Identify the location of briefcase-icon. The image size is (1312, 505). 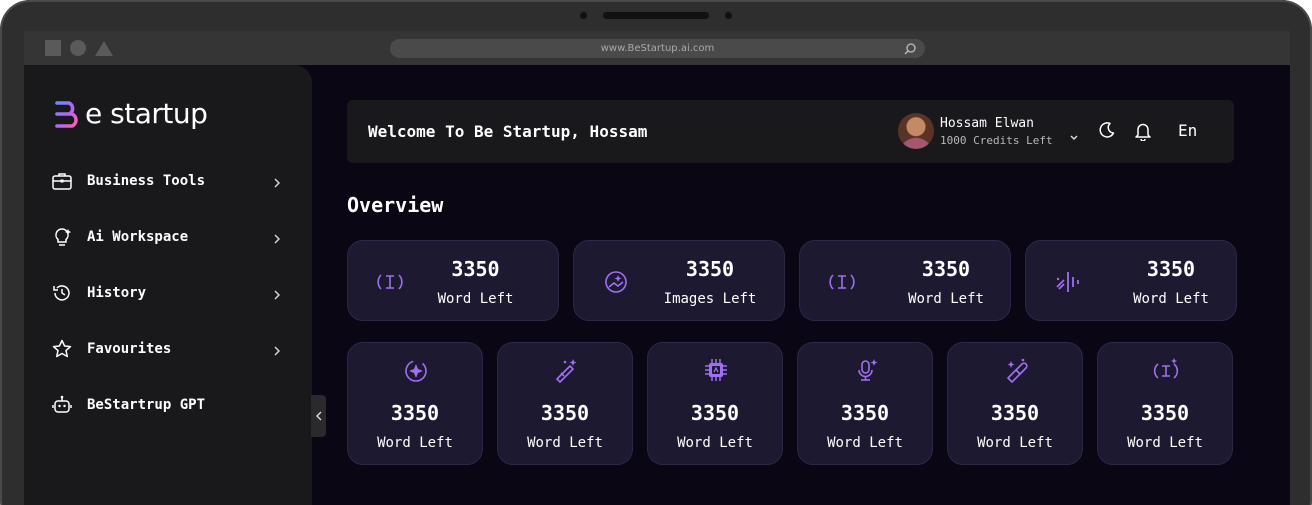
(62, 181).